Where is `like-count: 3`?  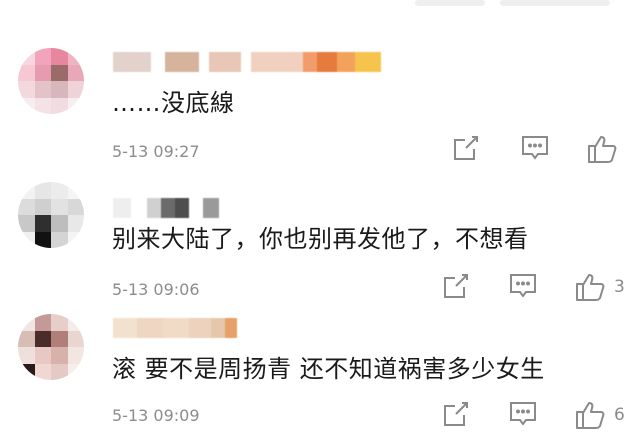
like-count: 3 is located at coordinates (619, 287).